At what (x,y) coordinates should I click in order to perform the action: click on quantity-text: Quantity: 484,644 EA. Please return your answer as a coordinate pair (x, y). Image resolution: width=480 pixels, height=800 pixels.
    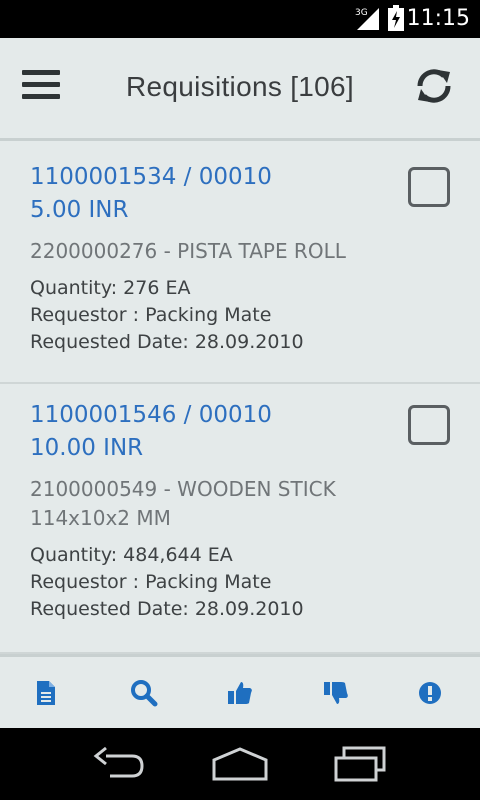
    Looking at the image, I should click on (131, 555).